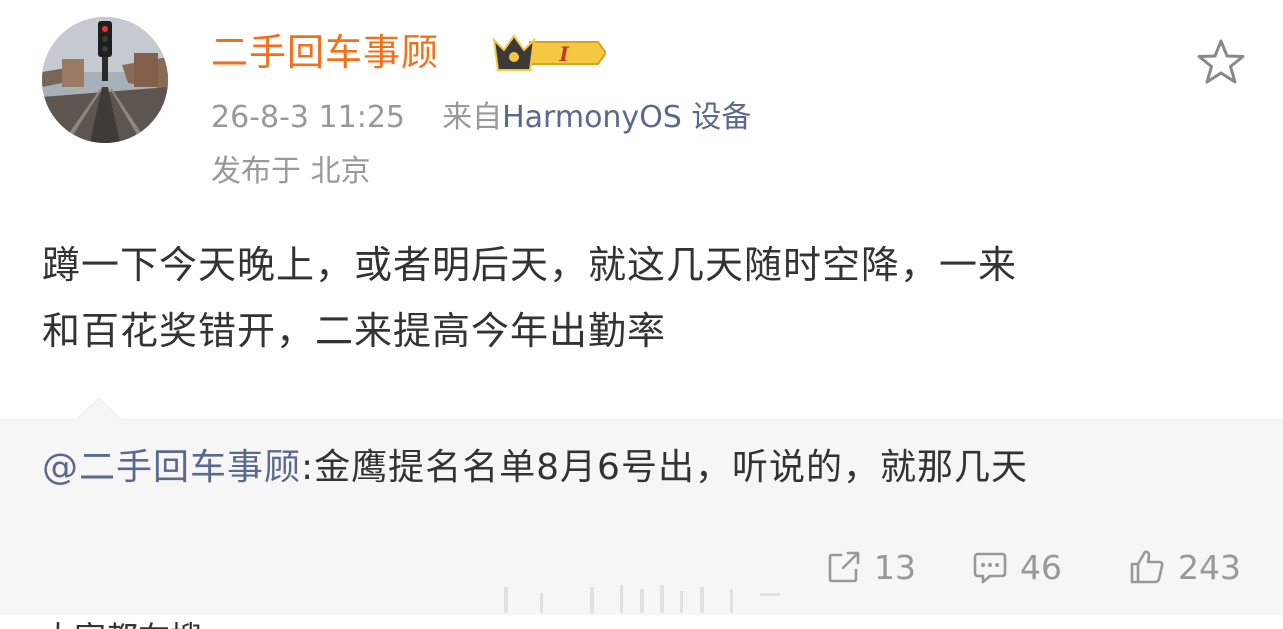  What do you see at coordinates (895, 567) in the screenshot?
I see `share-count: 13` at bounding box center [895, 567].